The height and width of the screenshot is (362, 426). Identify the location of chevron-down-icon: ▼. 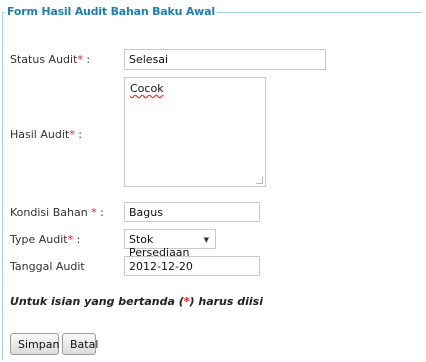
(206, 240).